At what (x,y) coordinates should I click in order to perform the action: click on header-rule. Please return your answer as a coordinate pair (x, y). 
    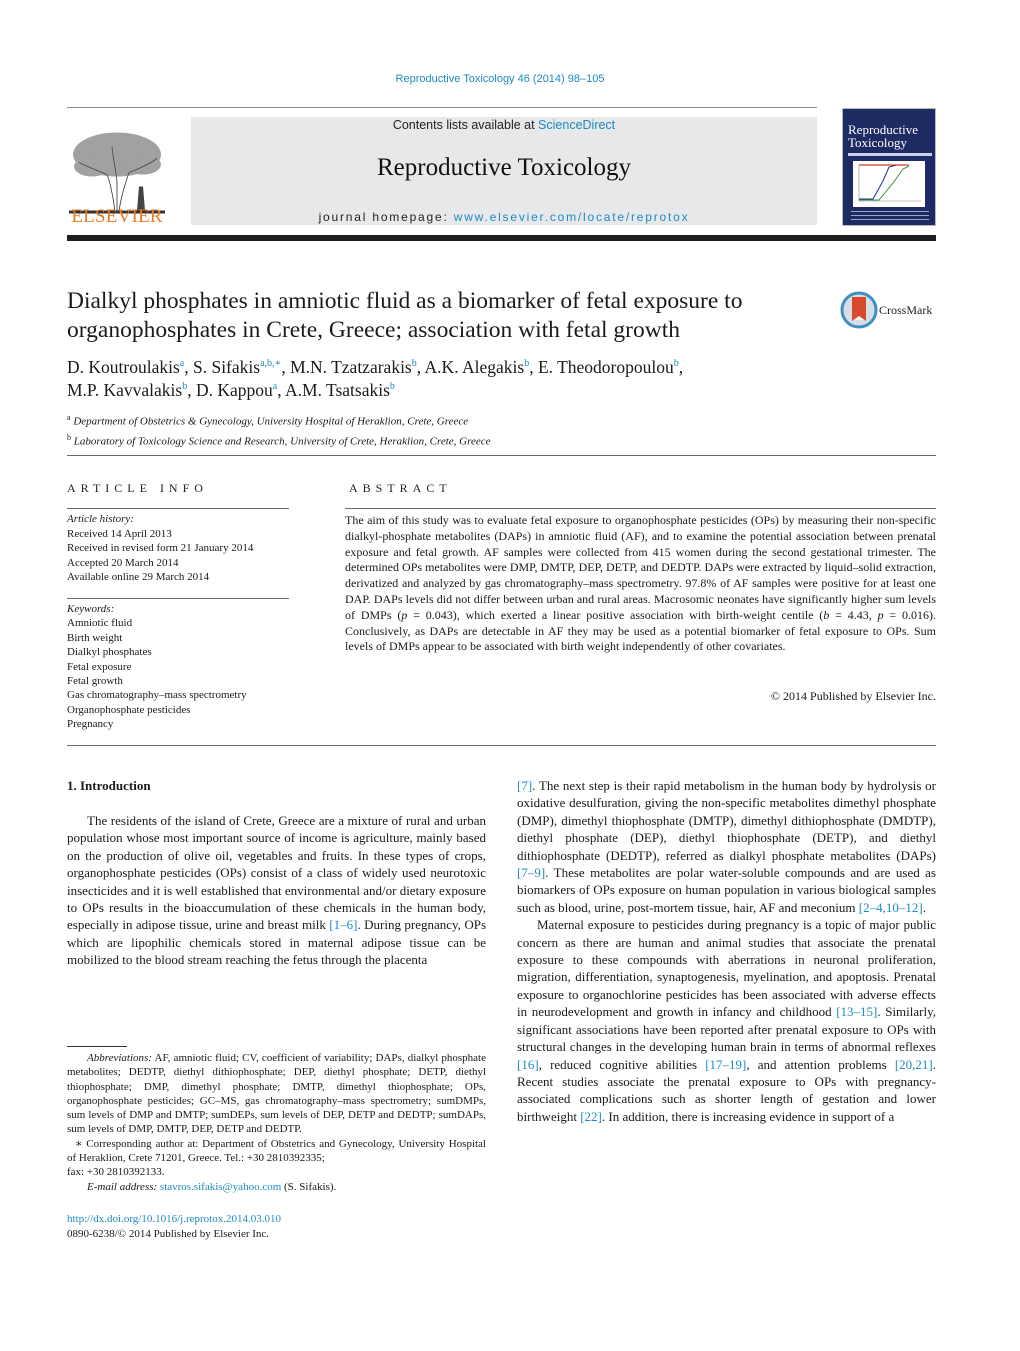
    Looking at the image, I should click on (442, 107).